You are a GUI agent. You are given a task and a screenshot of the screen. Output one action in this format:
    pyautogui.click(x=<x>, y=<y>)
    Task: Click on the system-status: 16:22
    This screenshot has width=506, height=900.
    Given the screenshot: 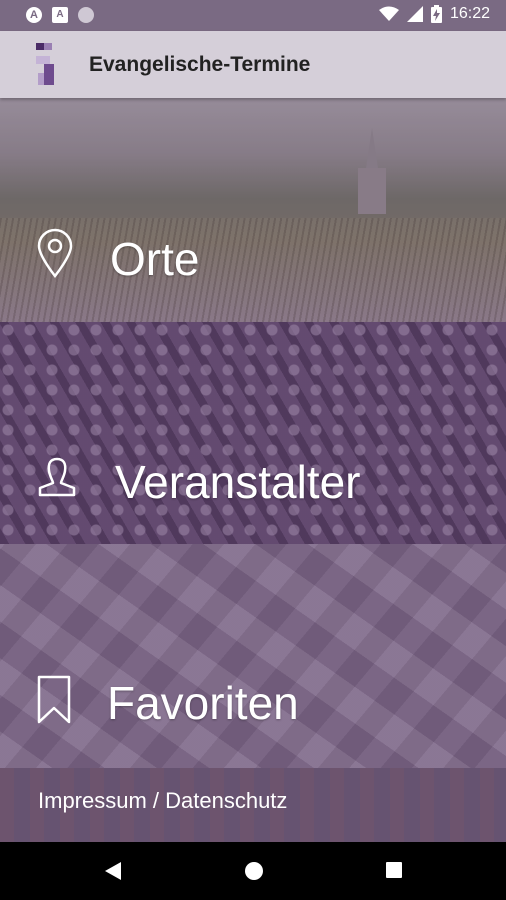 What is the action you would take?
    pyautogui.click(x=434, y=14)
    